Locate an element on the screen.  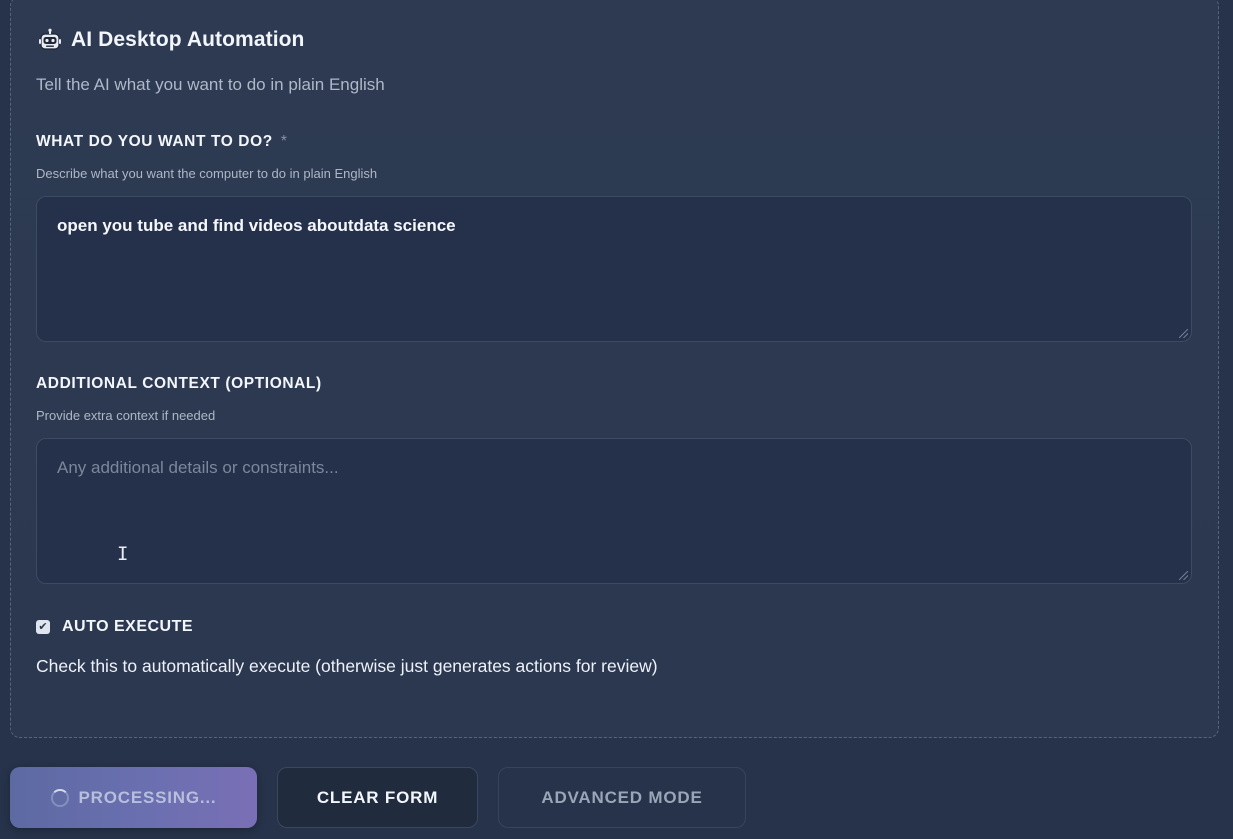
auto-execute-label: AUTO EXECUTE is located at coordinates (127, 627).